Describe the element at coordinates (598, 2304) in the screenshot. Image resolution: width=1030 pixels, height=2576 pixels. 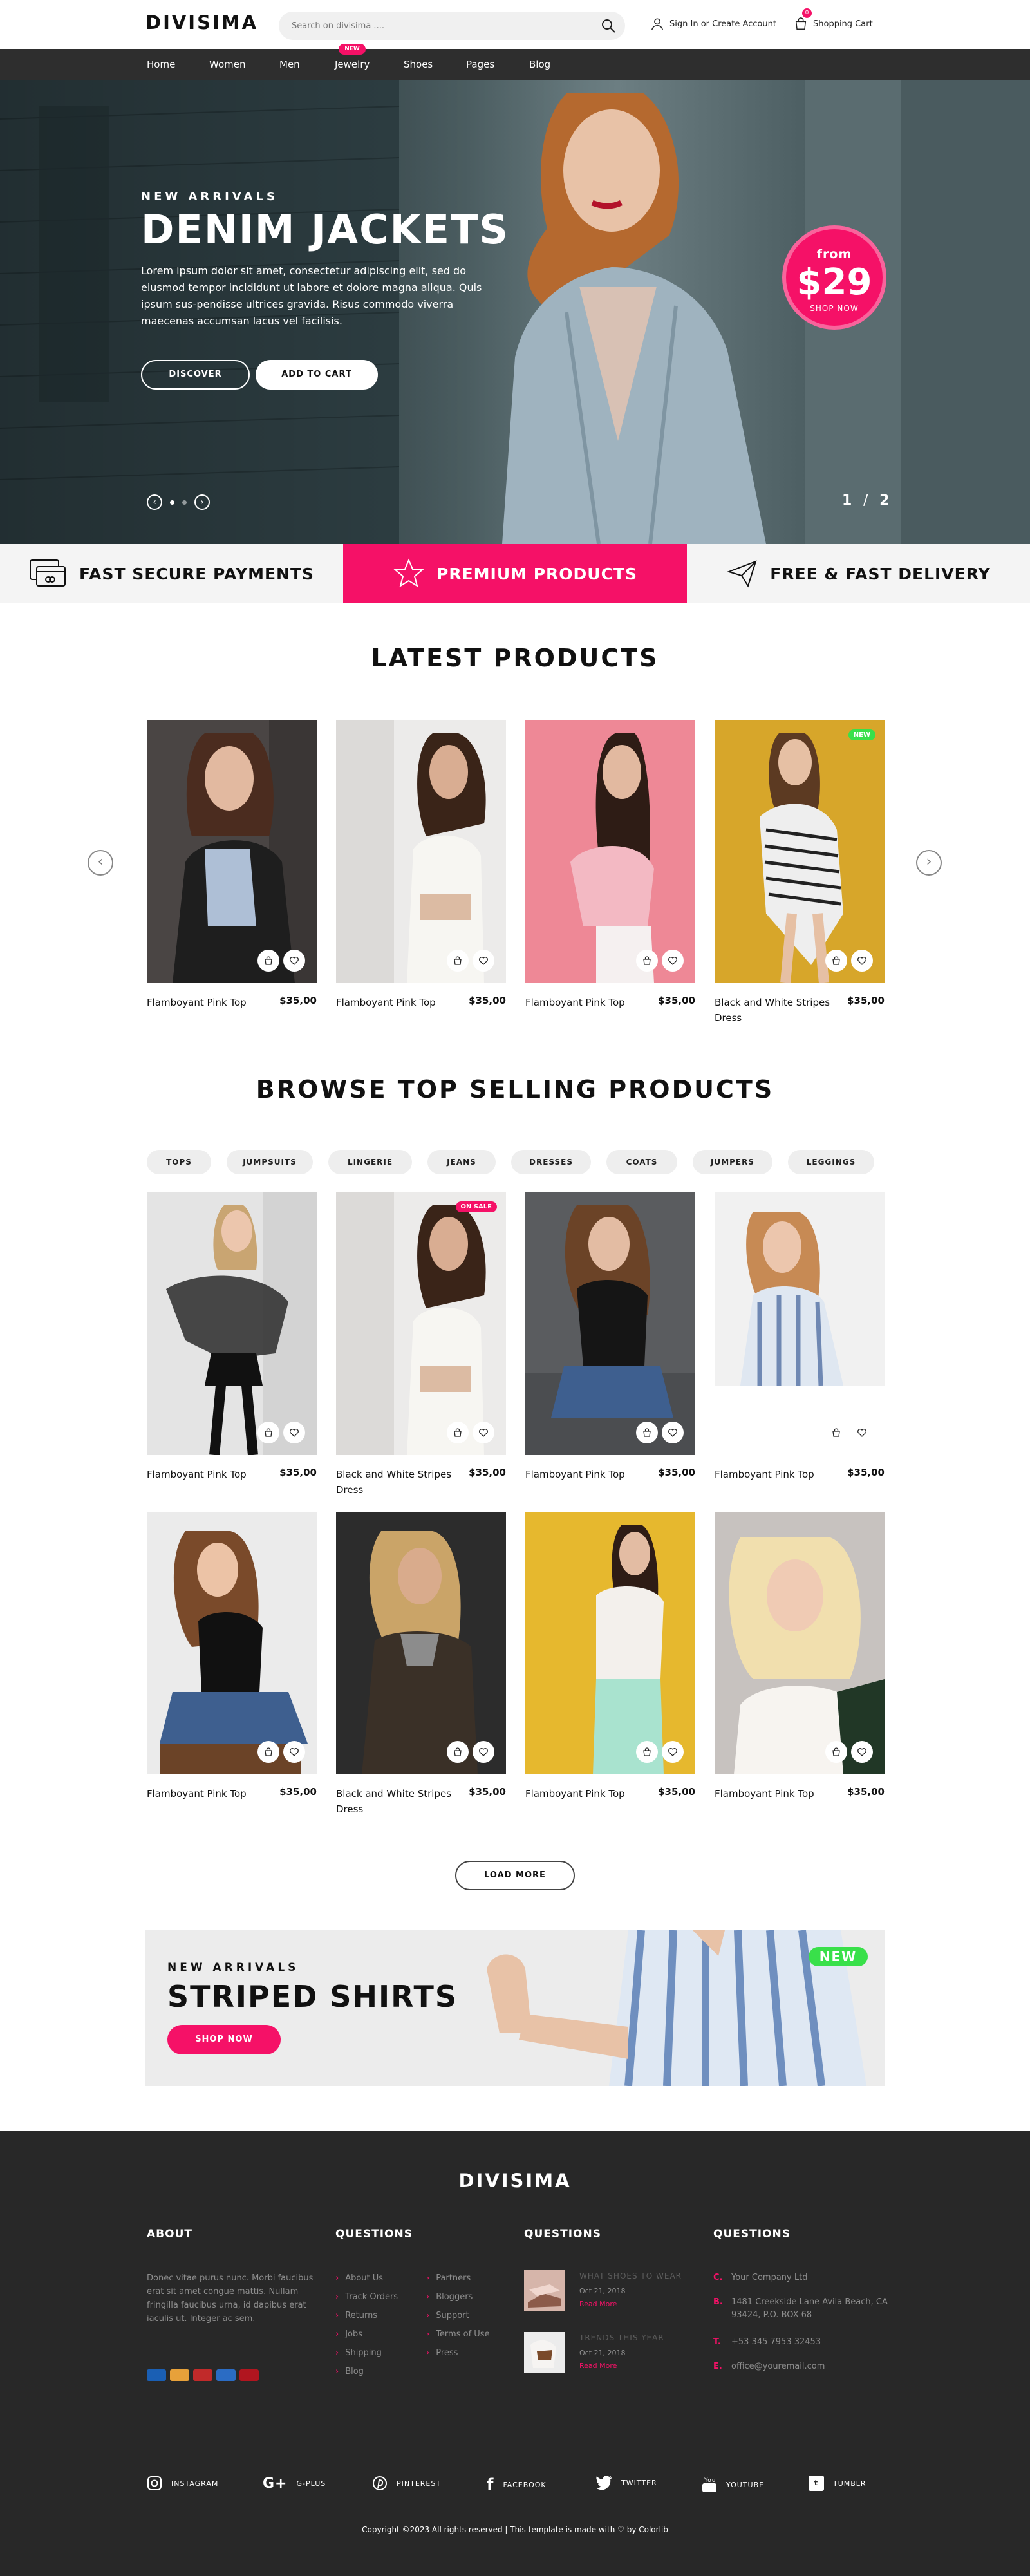
I see `blog-read-more-link: Read More` at that location.